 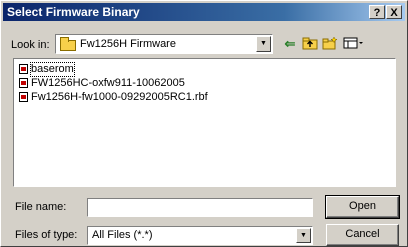 What do you see at coordinates (41, 207) in the screenshot?
I see `file-name-label: File name:` at bounding box center [41, 207].